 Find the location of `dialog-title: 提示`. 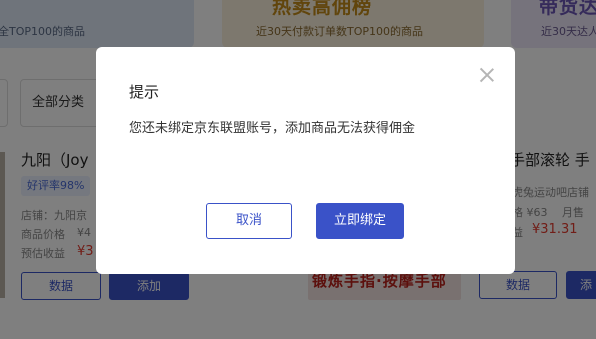

dialog-title: 提示 is located at coordinates (144, 92).